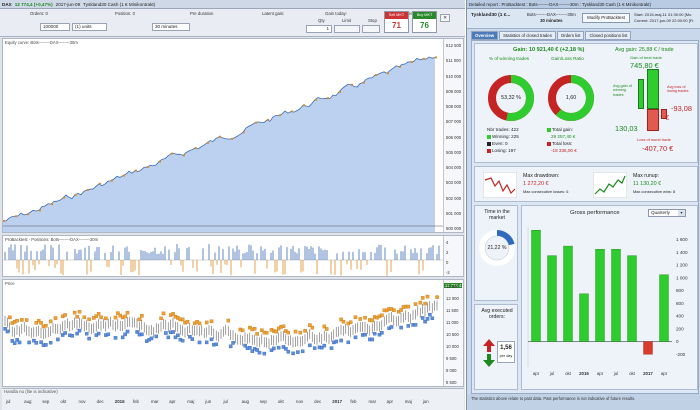 The image size is (700, 410). What do you see at coordinates (371, 29) in the screenshot?
I see `stop-order-button` at bounding box center [371, 29].